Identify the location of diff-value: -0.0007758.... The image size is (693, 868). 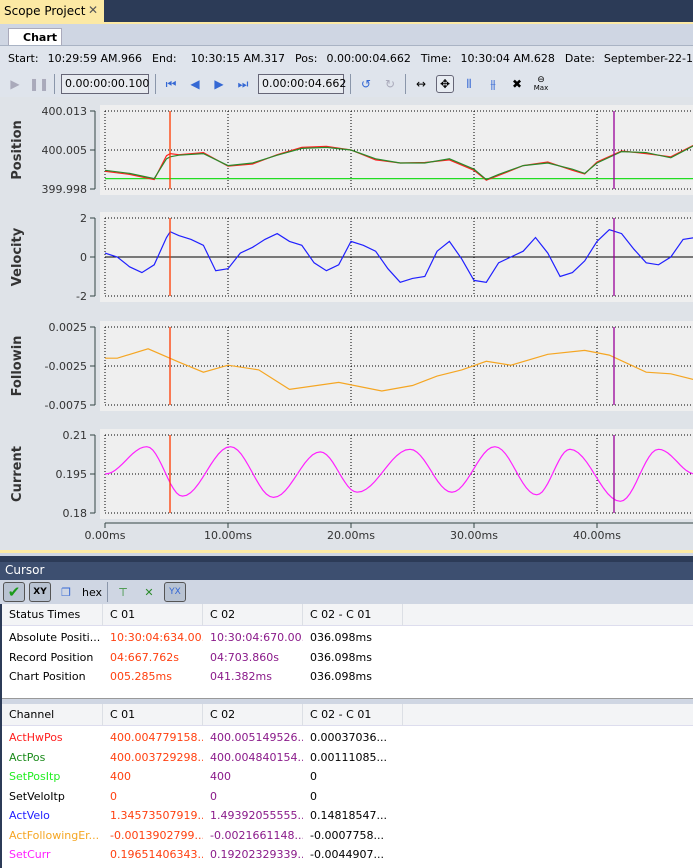
(347, 835).